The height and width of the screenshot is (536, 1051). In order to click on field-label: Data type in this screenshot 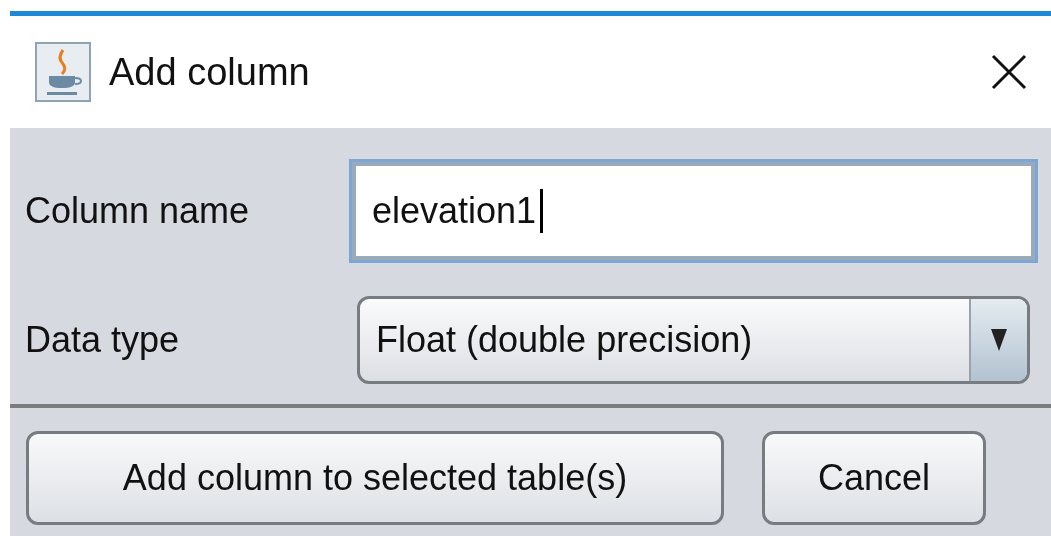, I will do `click(103, 340)`.